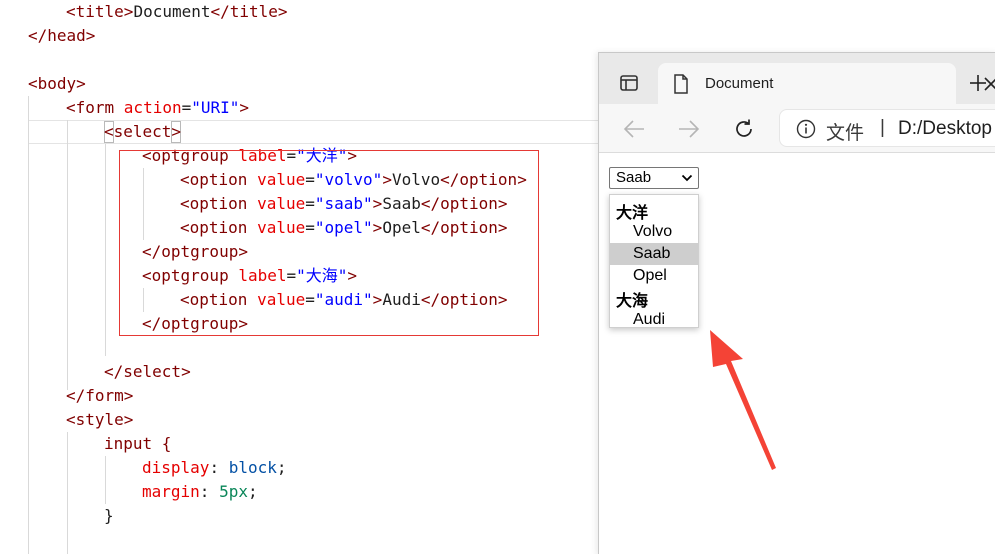 The width and height of the screenshot is (995, 554). Describe the element at coordinates (186, 107) in the screenshot. I see `code-token: =` at that location.